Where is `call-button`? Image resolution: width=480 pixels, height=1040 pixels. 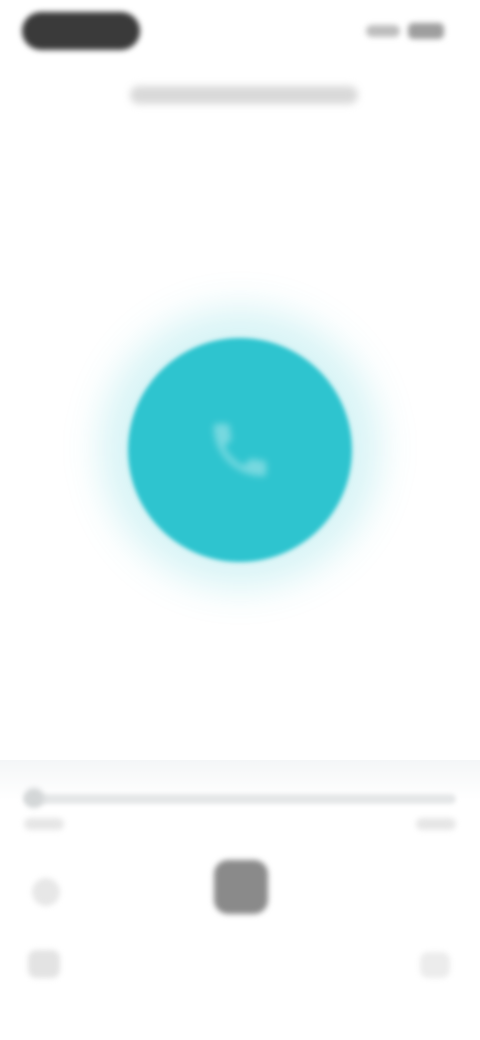 call-button is located at coordinates (240, 450).